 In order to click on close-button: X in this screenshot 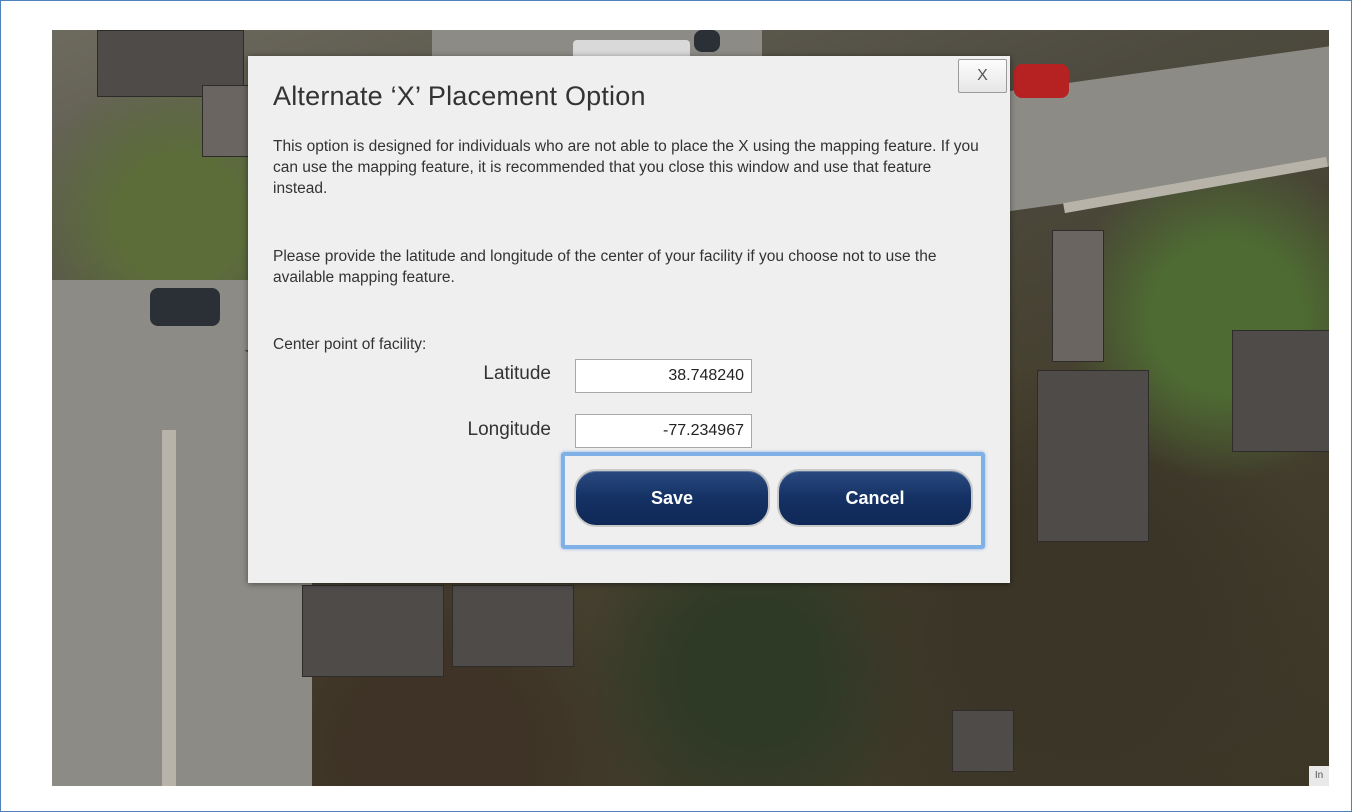, I will do `click(982, 76)`.